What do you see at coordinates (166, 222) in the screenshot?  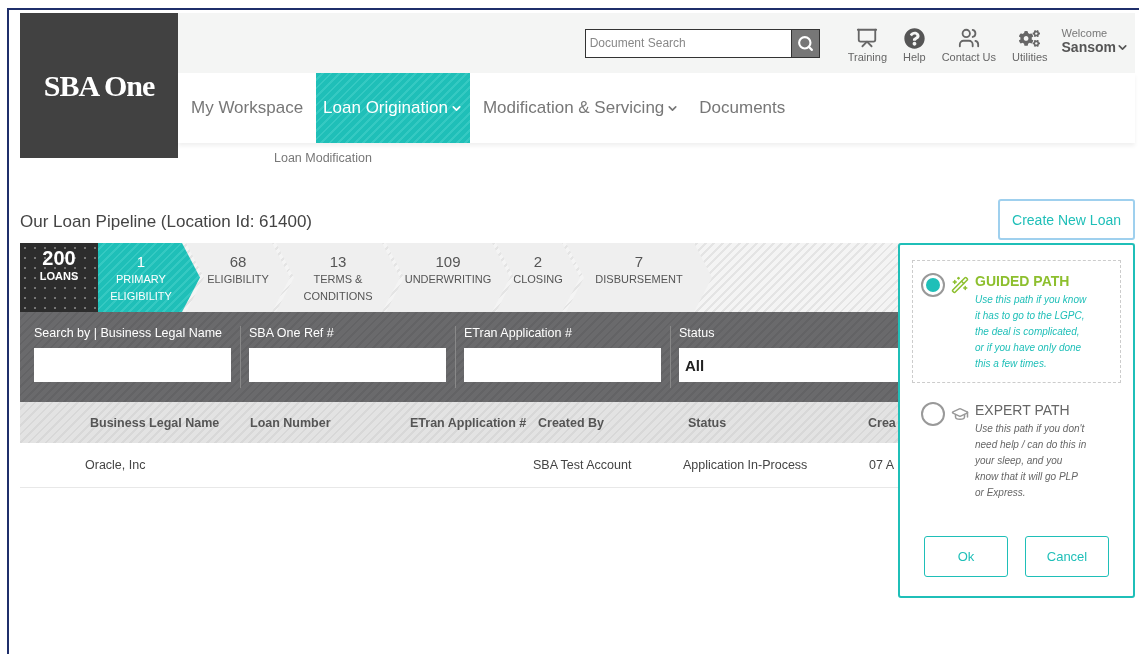 I see `page-title: Our Loan Pipeline (Location Id: 61400)` at bounding box center [166, 222].